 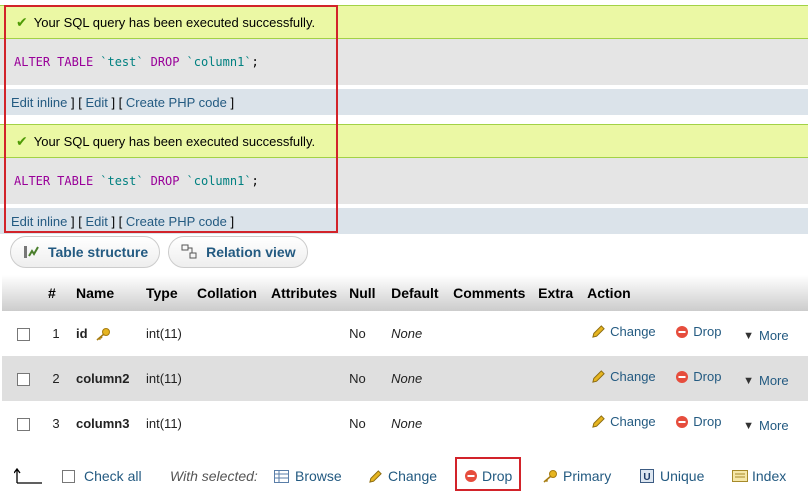 What do you see at coordinates (105, 293) in the screenshot?
I see `column-header-name: Name` at bounding box center [105, 293].